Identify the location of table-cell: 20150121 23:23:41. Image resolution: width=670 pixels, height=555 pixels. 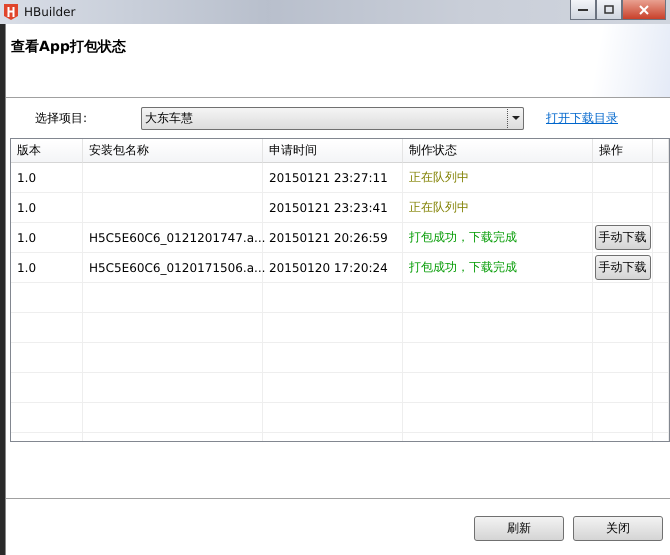
(333, 208).